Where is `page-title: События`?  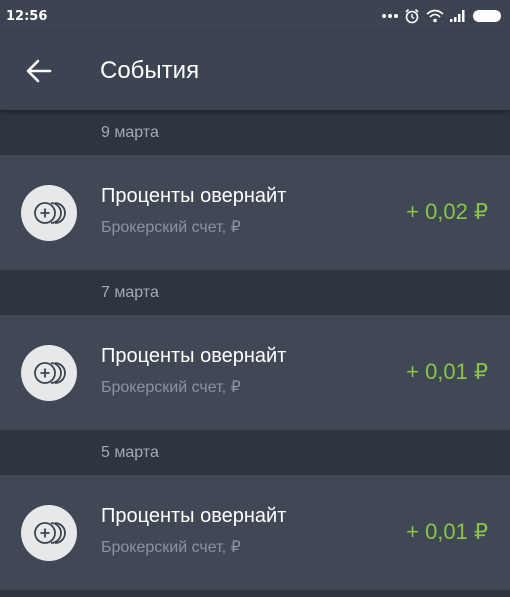 page-title: События is located at coordinates (150, 70).